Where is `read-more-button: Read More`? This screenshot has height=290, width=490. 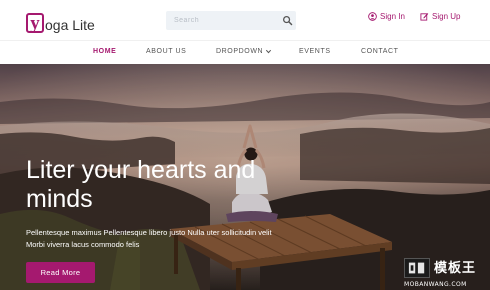
read-more-button: Read More is located at coordinates (60, 272).